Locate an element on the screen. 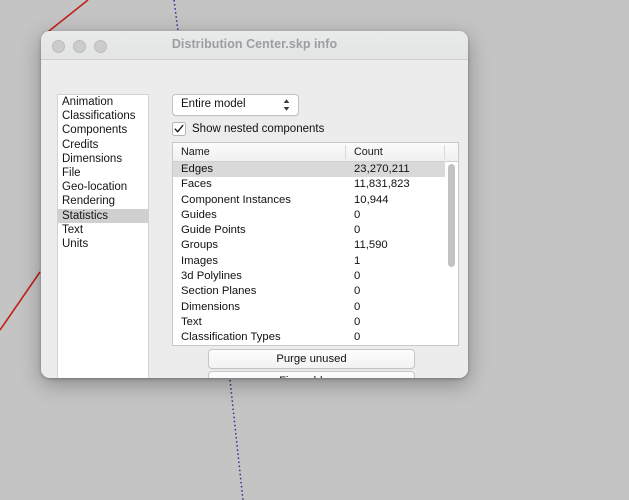 Image resolution: width=629 pixels, height=500 pixels. table-header-row: Name Count is located at coordinates (315, 152).